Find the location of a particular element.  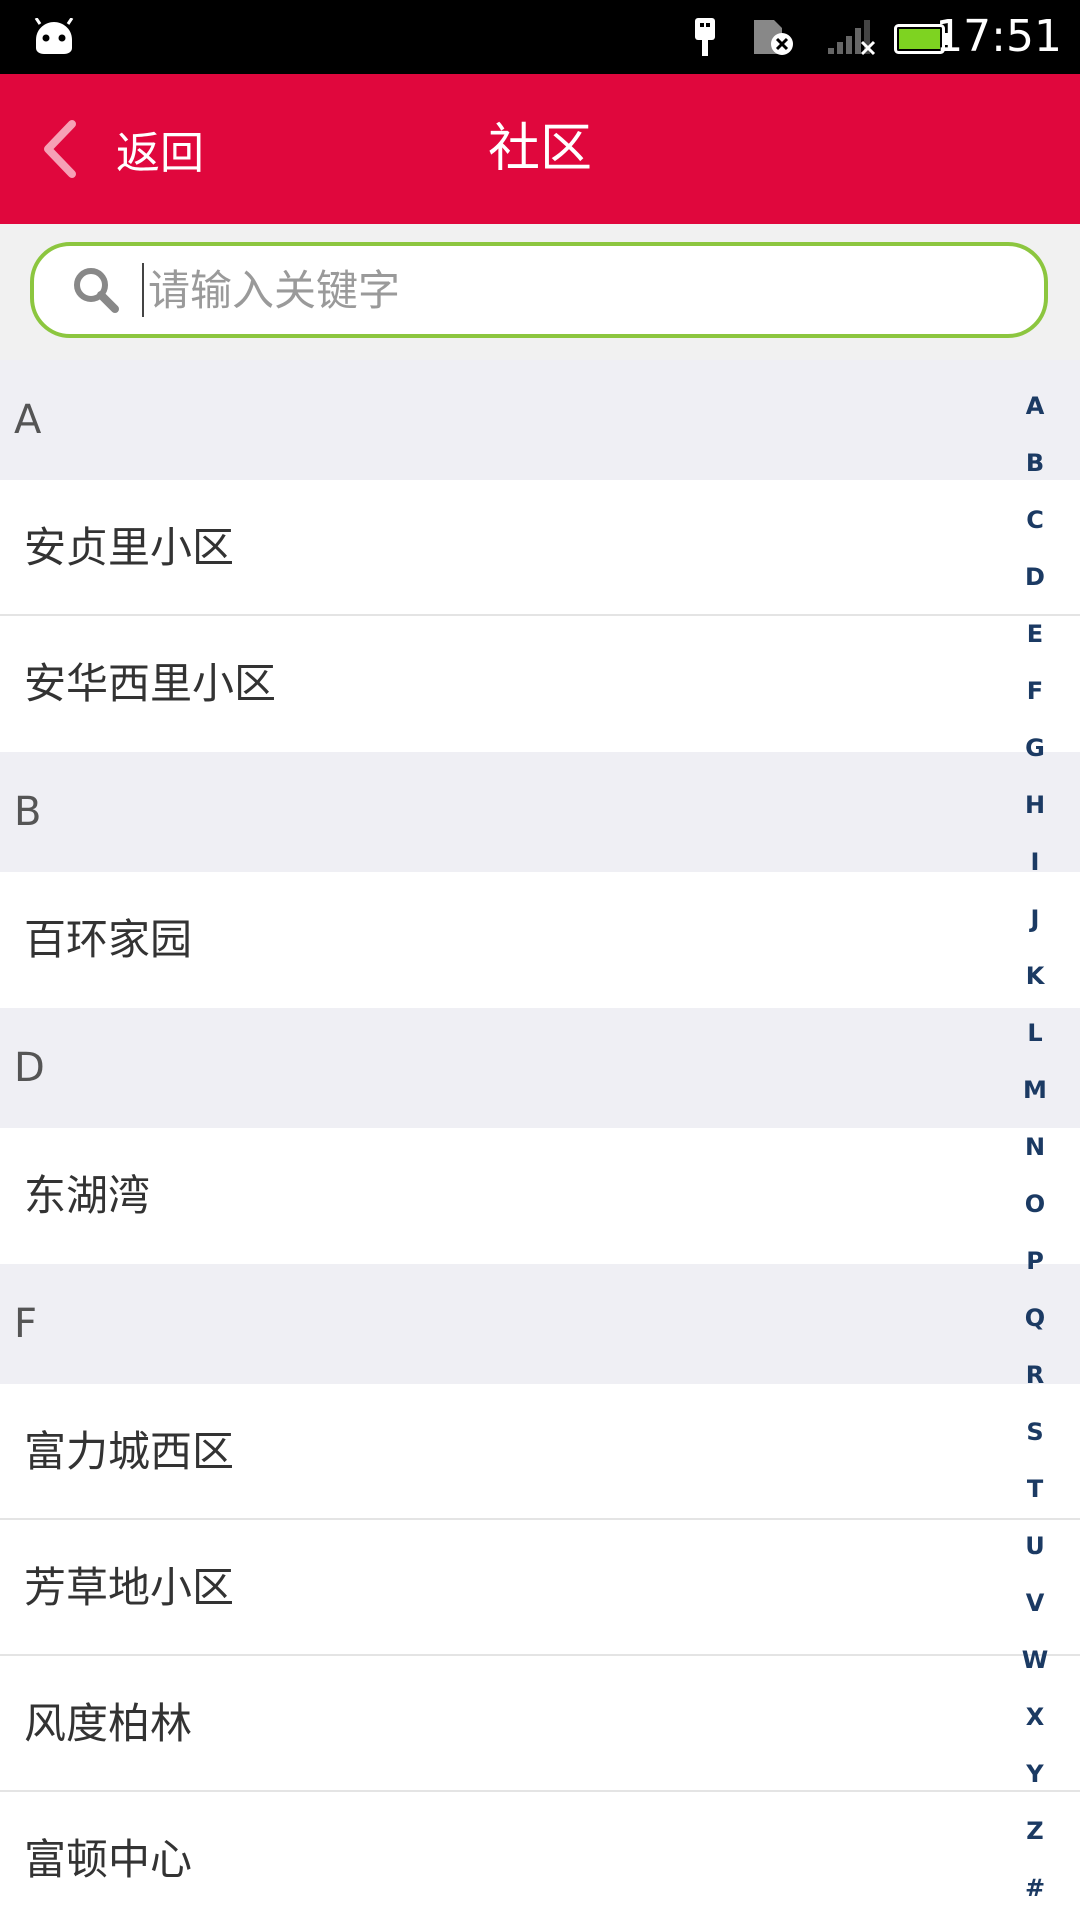

section-header-f: F is located at coordinates (540, 1324).